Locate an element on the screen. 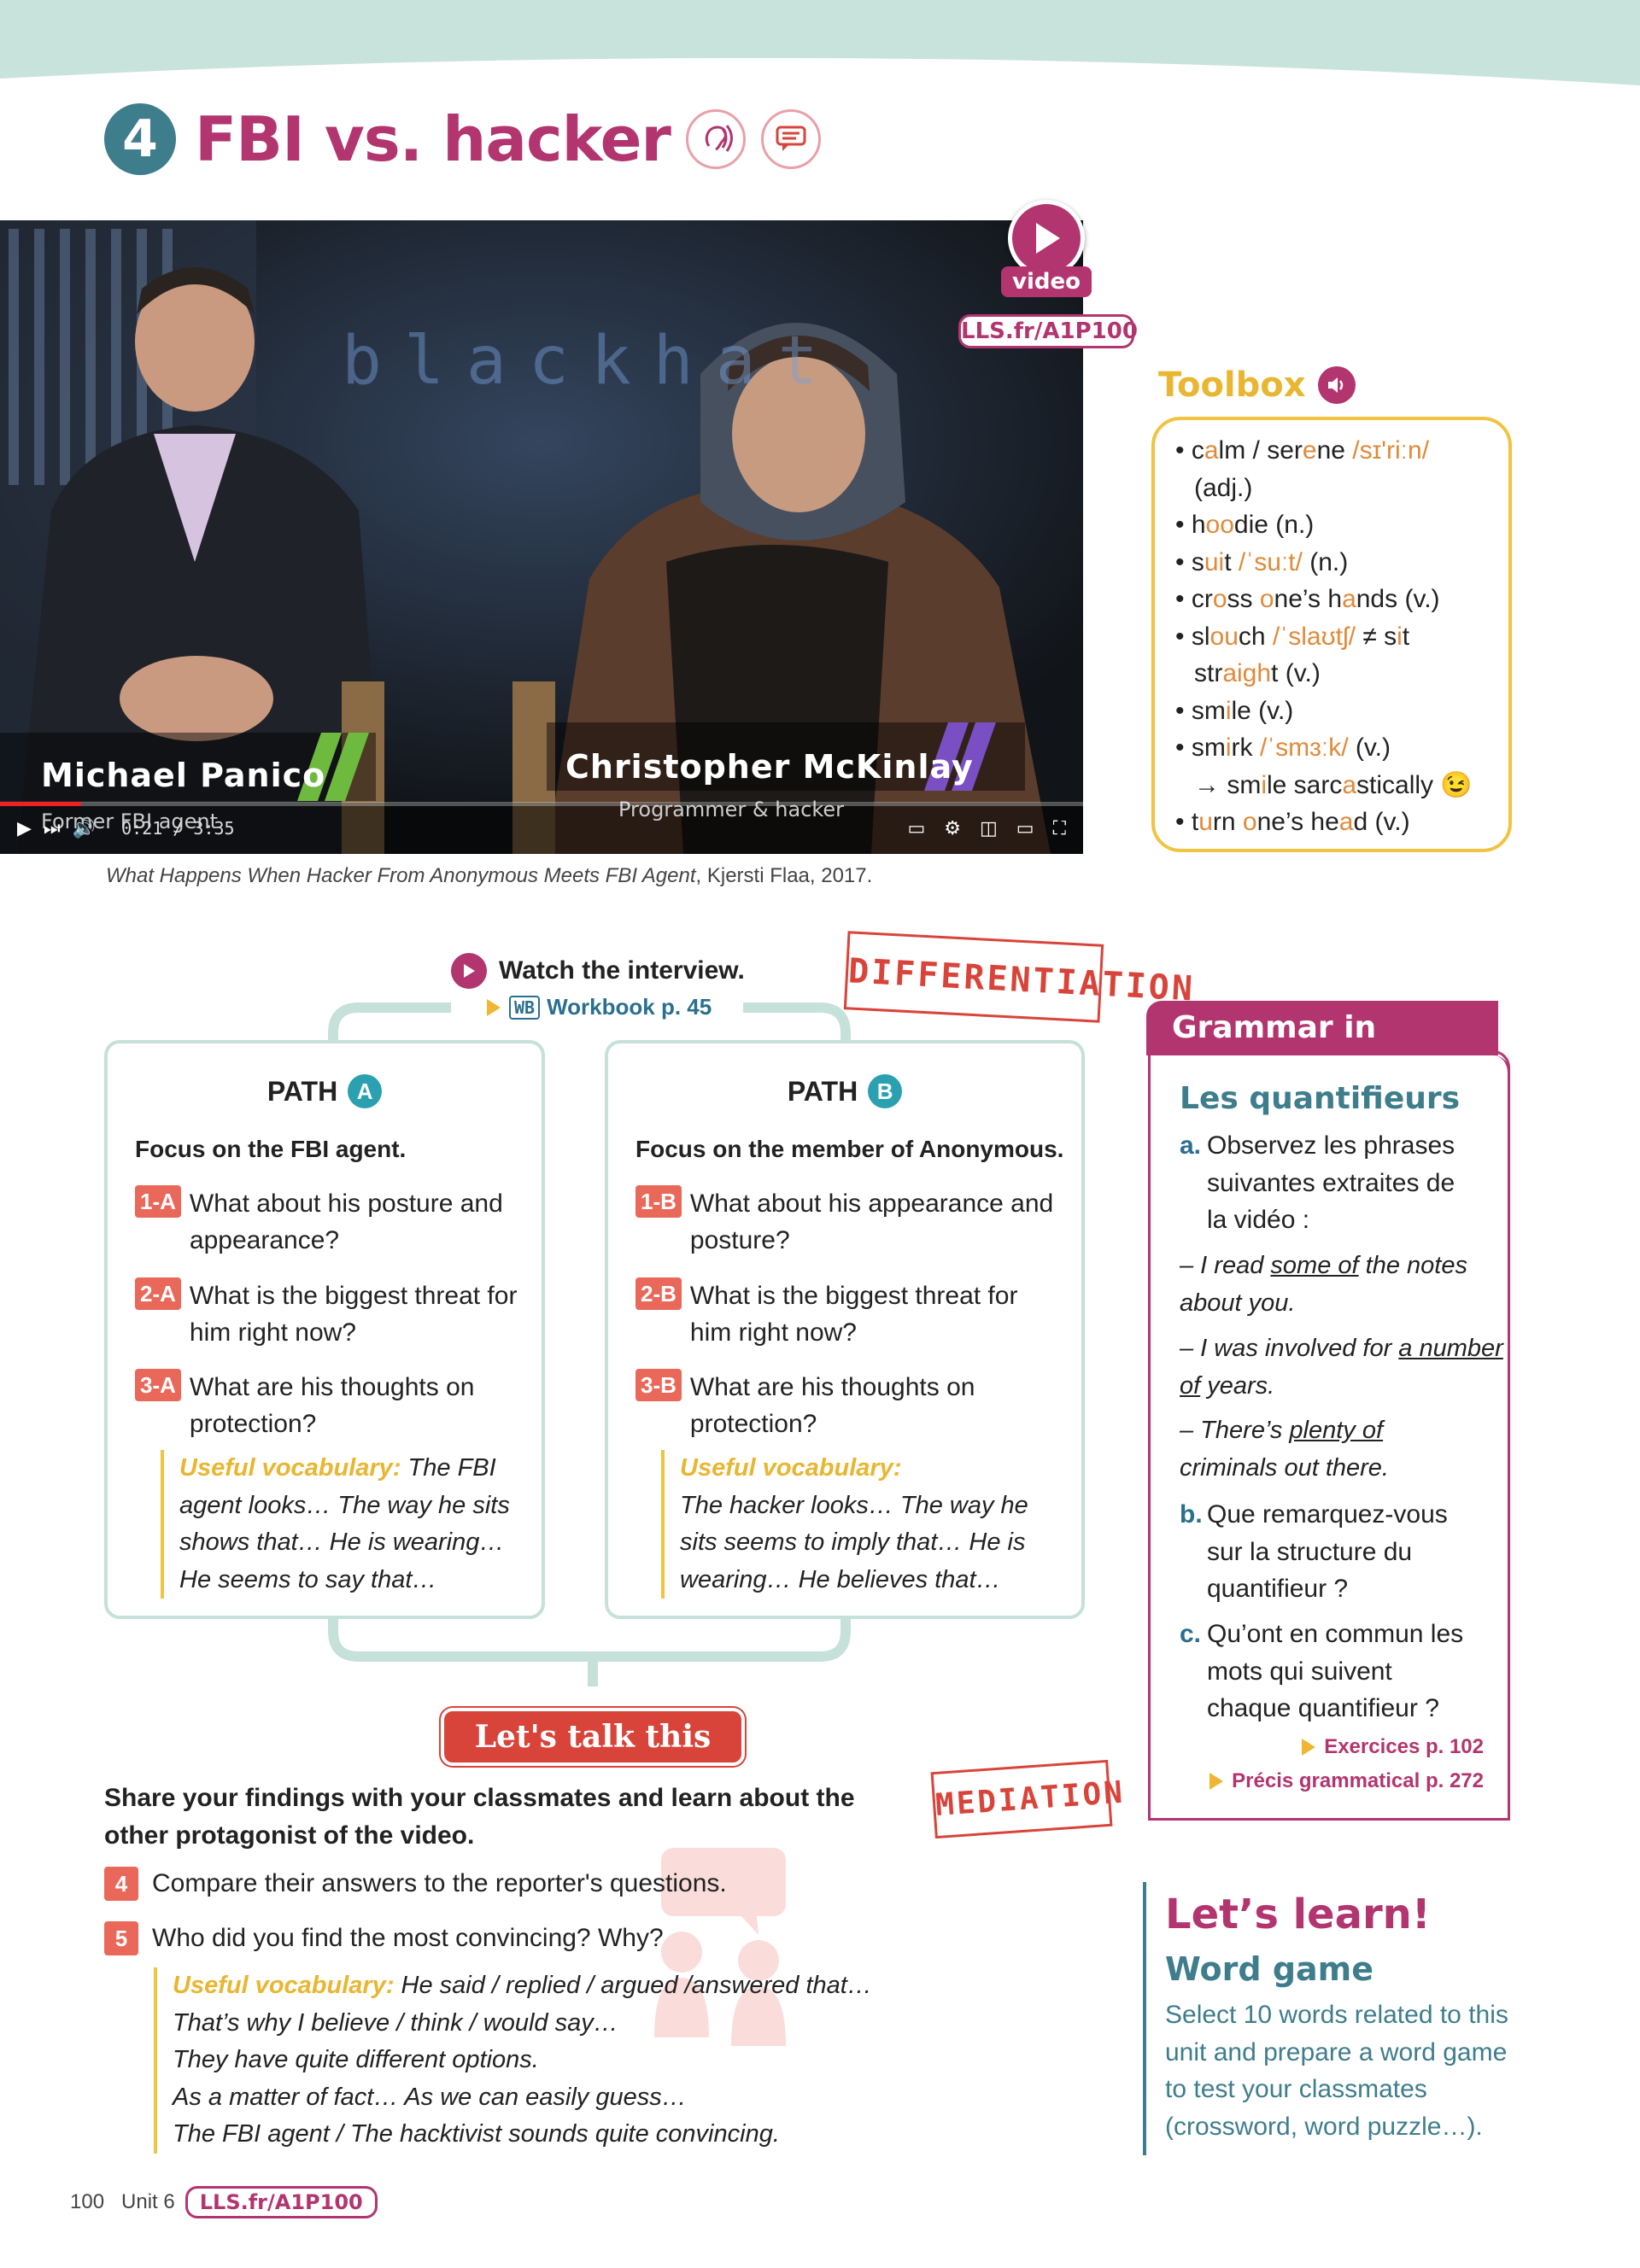 The width and height of the screenshot is (1640, 2268). differentiation-stamp: DIFFERENTIATION is located at coordinates (1019, 977).